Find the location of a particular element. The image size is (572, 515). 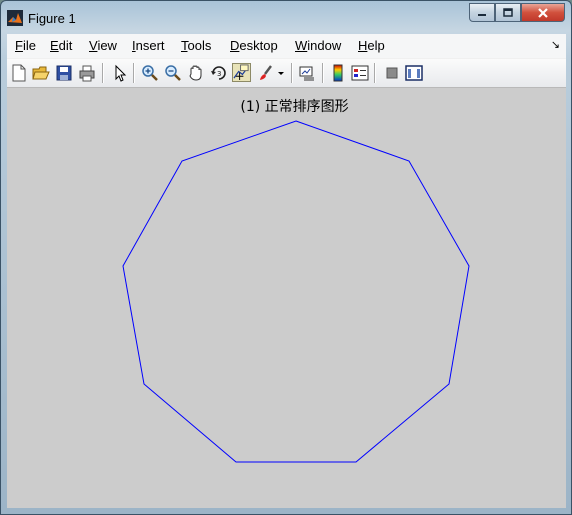

menu-window-rest: indow is located at coordinates (324, 45).